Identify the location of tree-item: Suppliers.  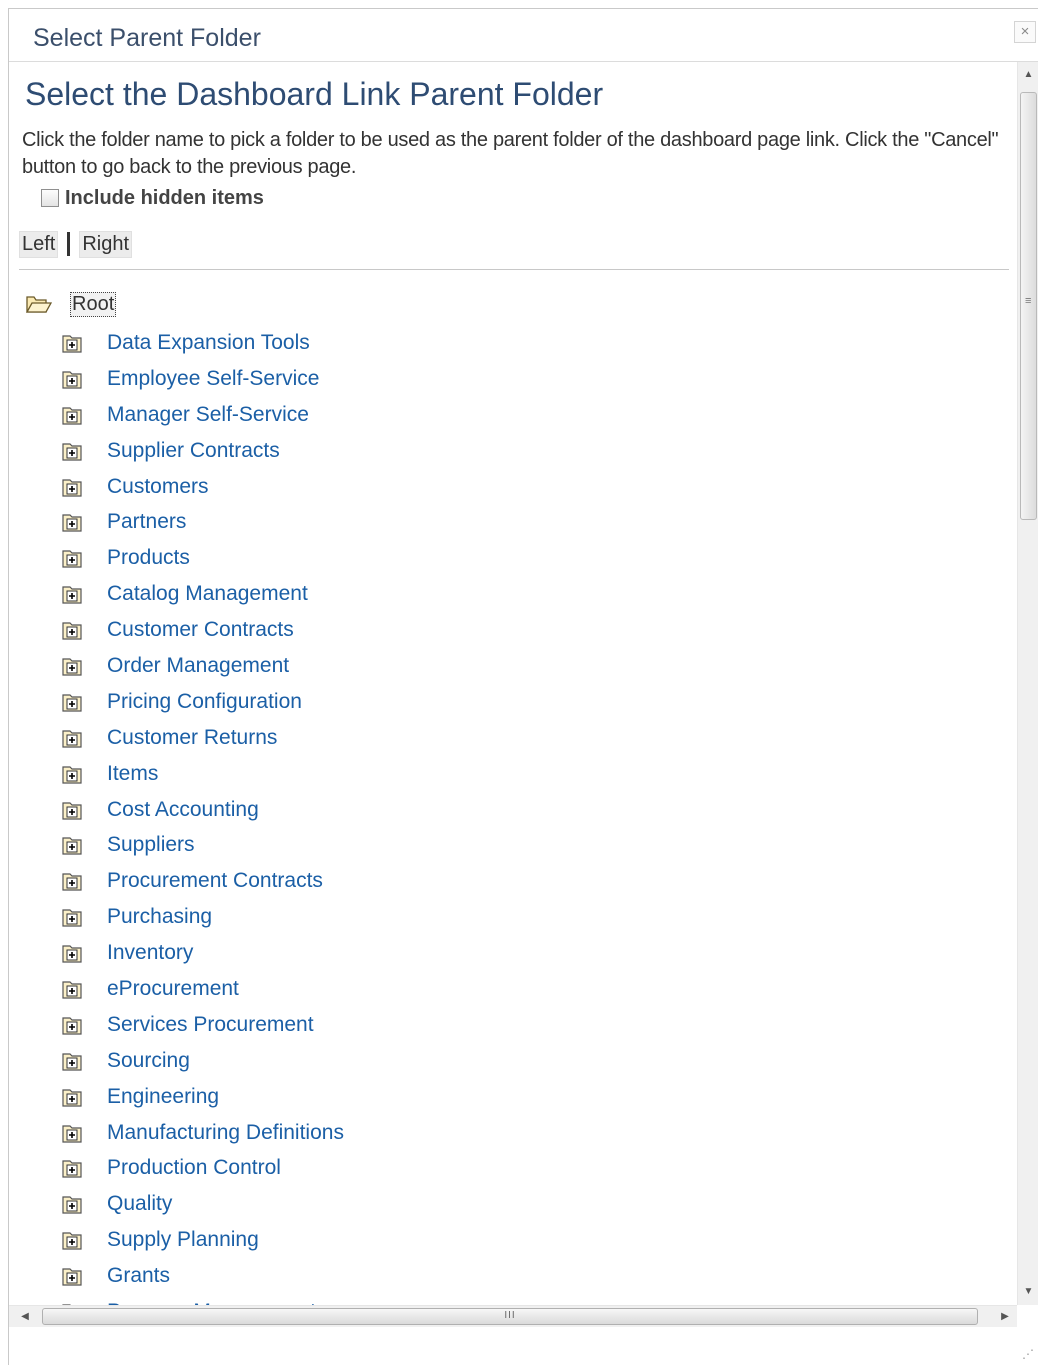
(202, 845).